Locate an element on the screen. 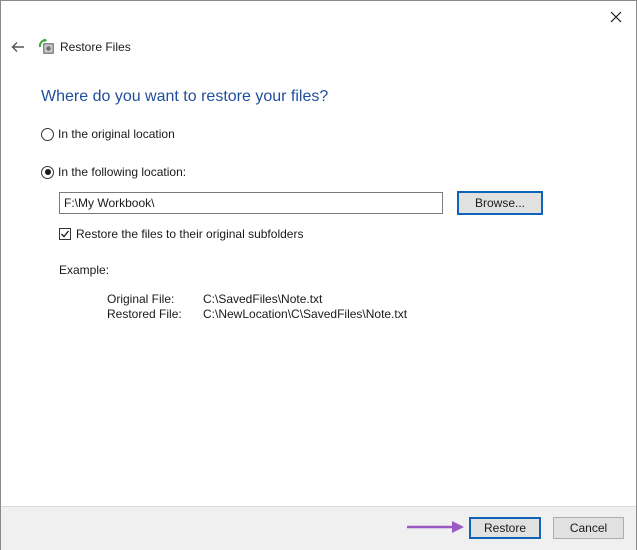 The height and width of the screenshot is (550, 637). radio-following-label: In the following location: is located at coordinates (122, 172).